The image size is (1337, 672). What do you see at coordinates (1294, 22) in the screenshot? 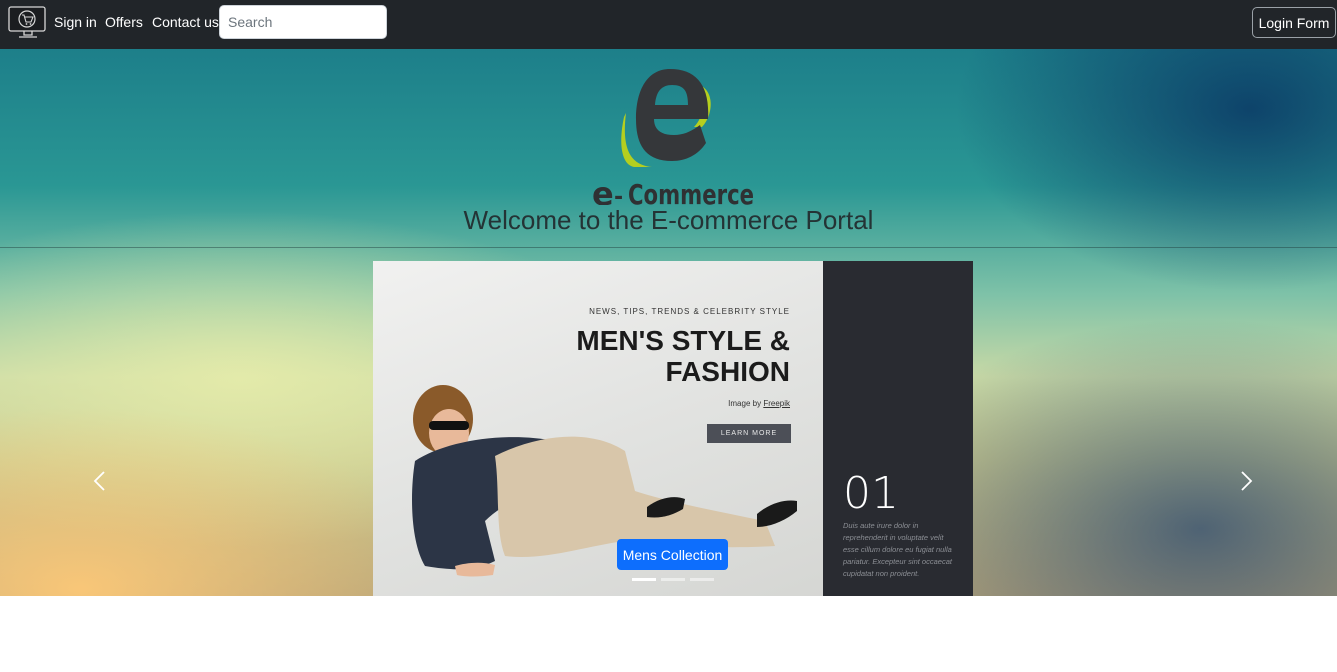
I see `login-form-button: Login Form` at bounding box center [1294, 22].